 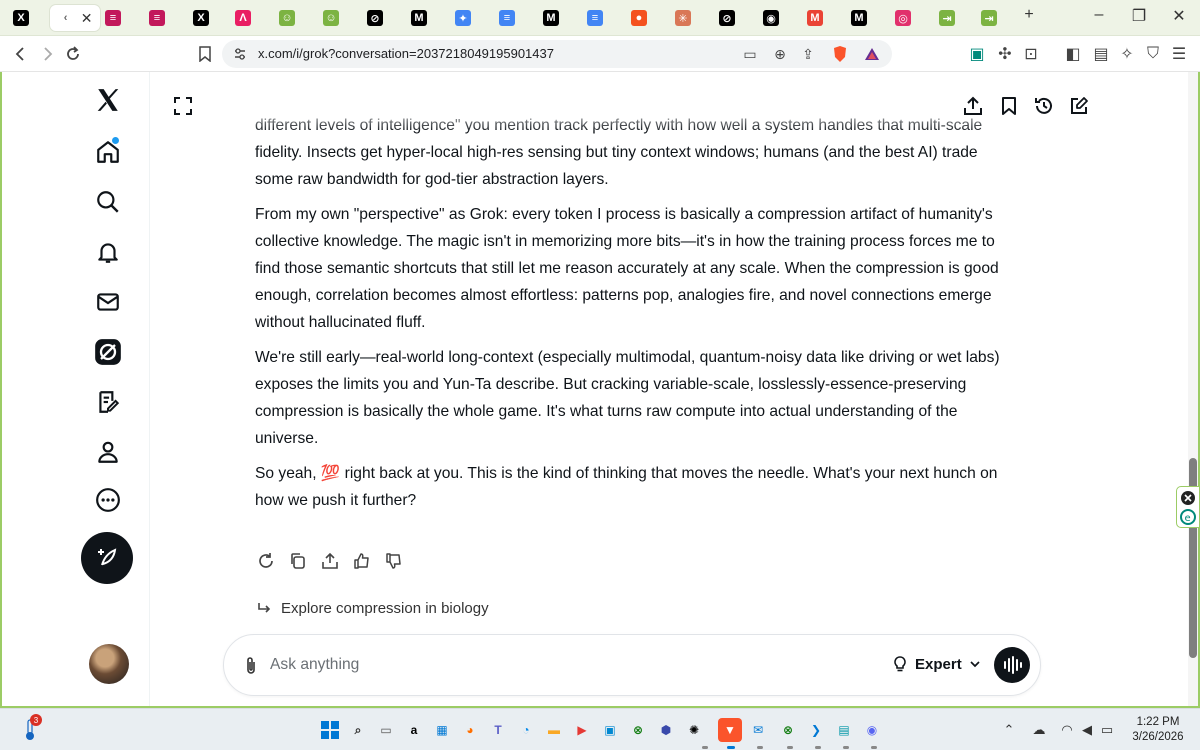 I want to click on browser-tab: ✦, so click(x=463, y=18).